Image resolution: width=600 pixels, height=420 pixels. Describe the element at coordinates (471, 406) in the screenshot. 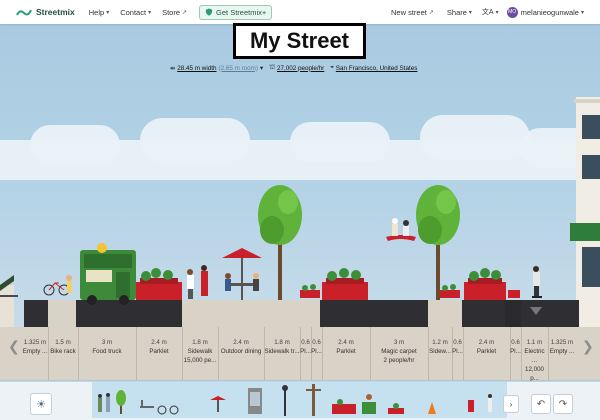

I see `palette-item-fire-hydrant` at that location.